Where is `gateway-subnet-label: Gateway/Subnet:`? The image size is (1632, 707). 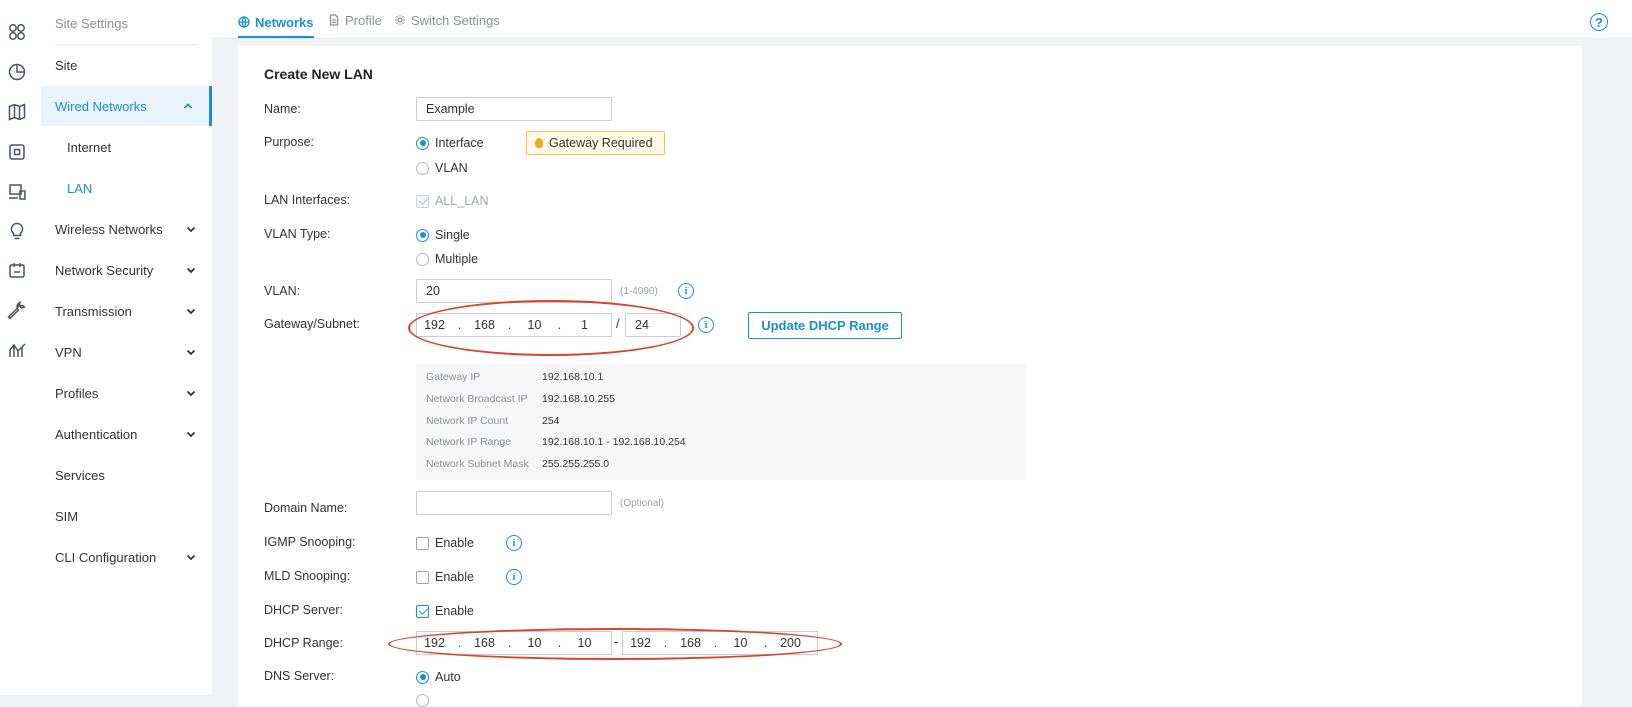
gateway-subnet-label: Gateway/Subnet: is located at coordinates (312, 324).